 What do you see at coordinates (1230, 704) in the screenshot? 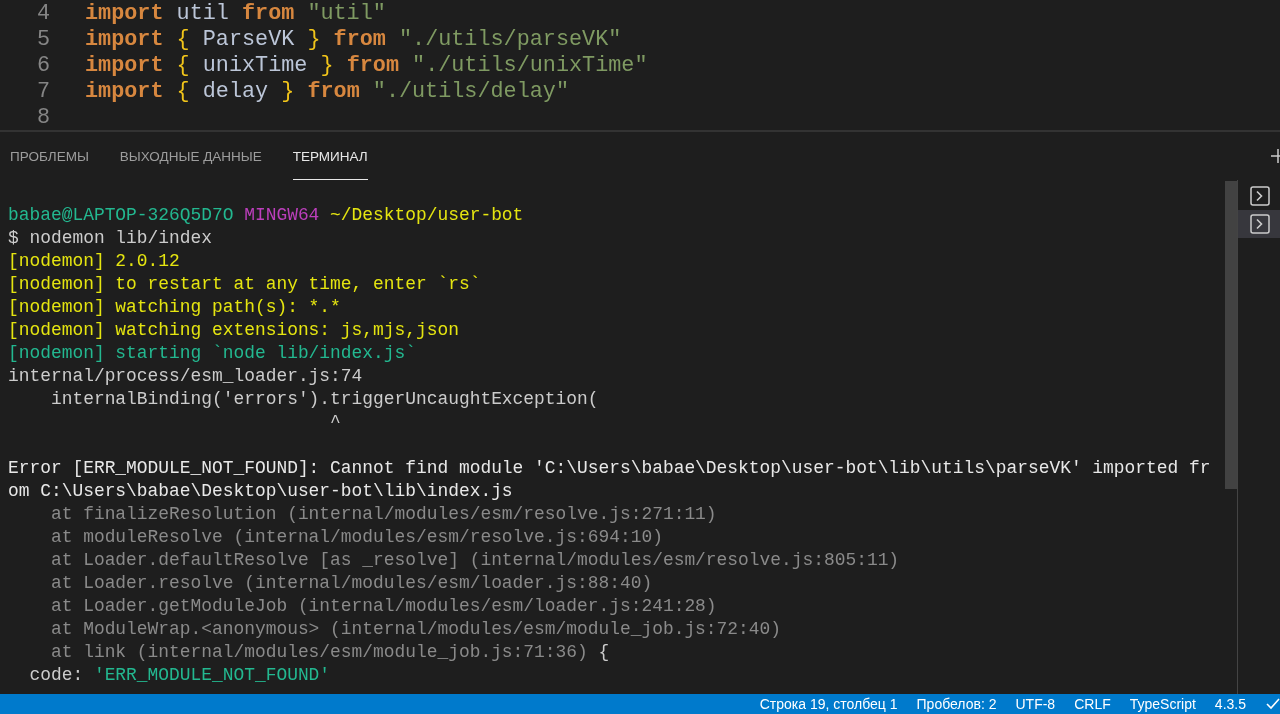
I see `status-item: 4.3.5` at bounding box center [1230, 704].